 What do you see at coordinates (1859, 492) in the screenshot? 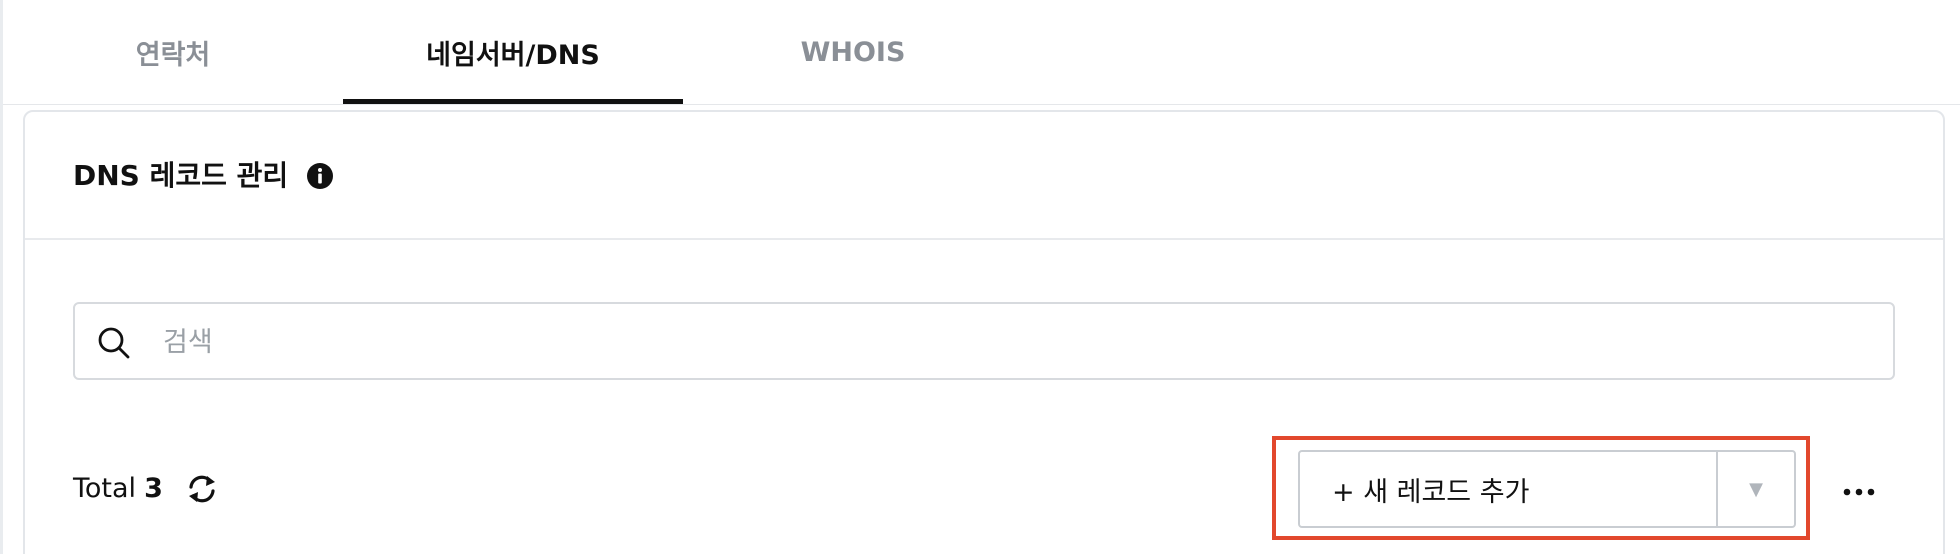
I see `more-horizontal-icon` at bounding box center [1859, 492].